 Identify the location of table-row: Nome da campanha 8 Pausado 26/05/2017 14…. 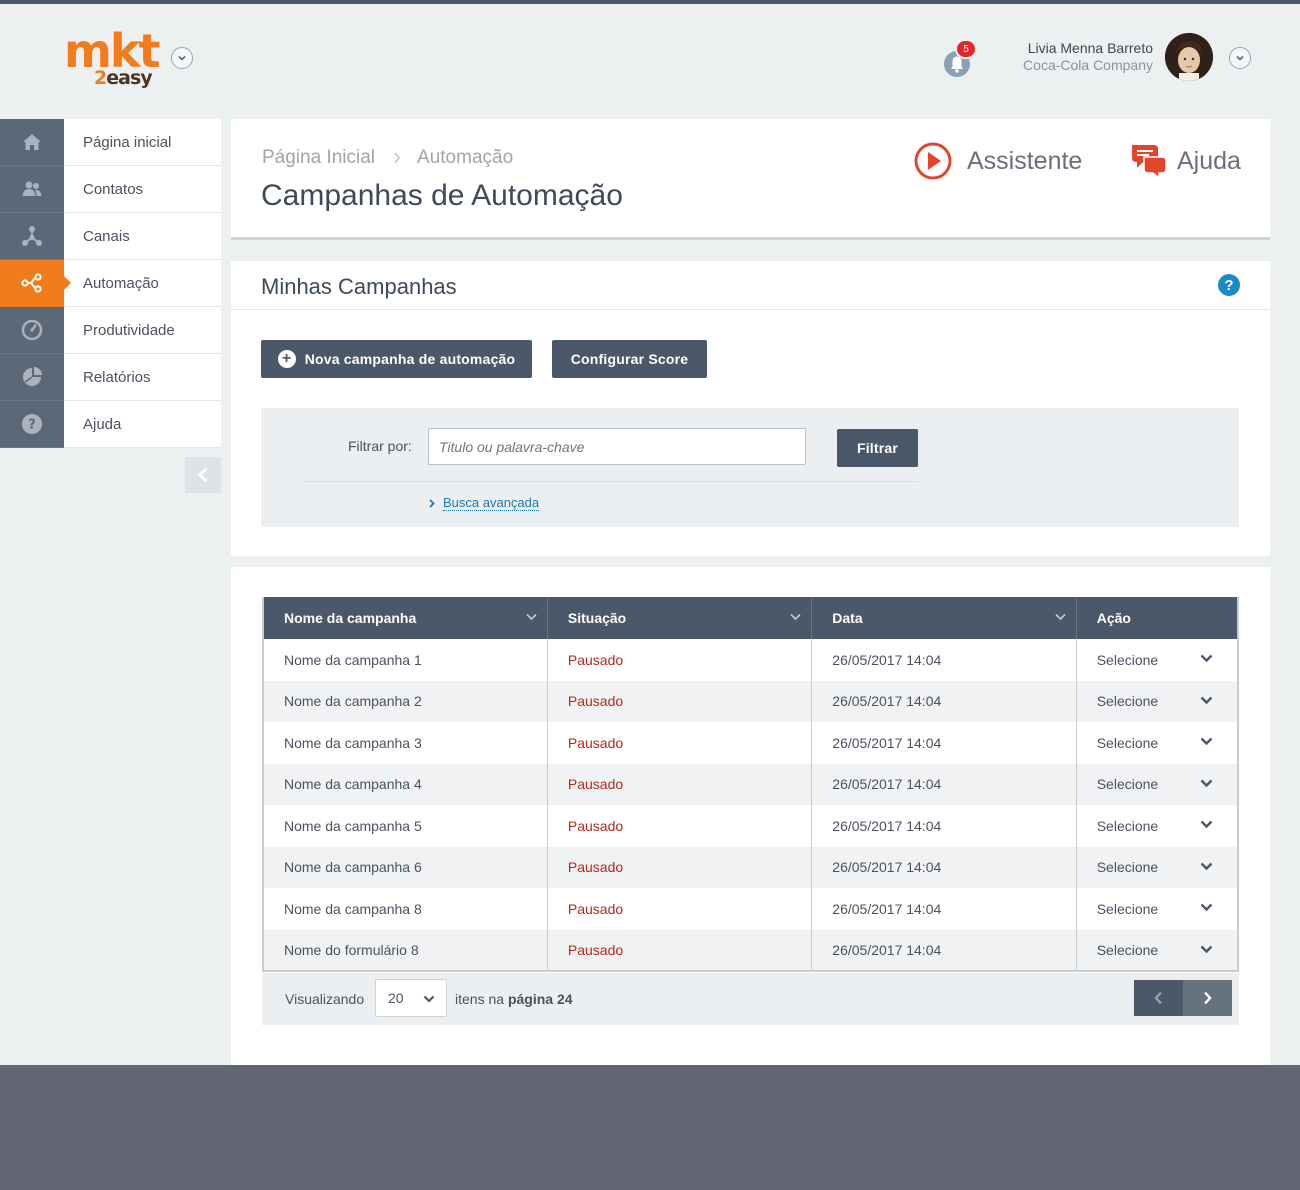
(750, 909).